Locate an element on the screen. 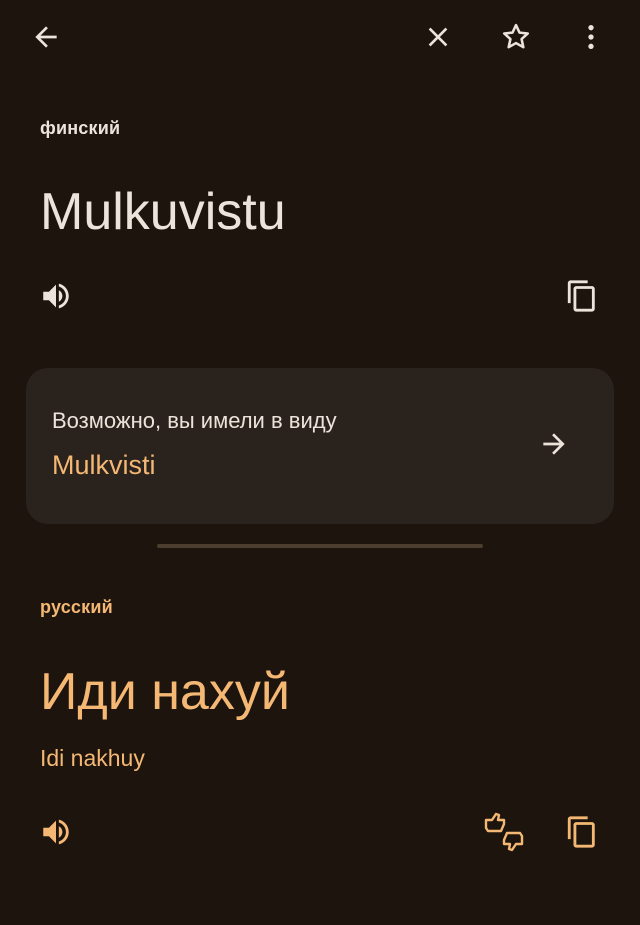 This screenshot has height=925, width=640. favorite-button is located at coordinates (516, 37).